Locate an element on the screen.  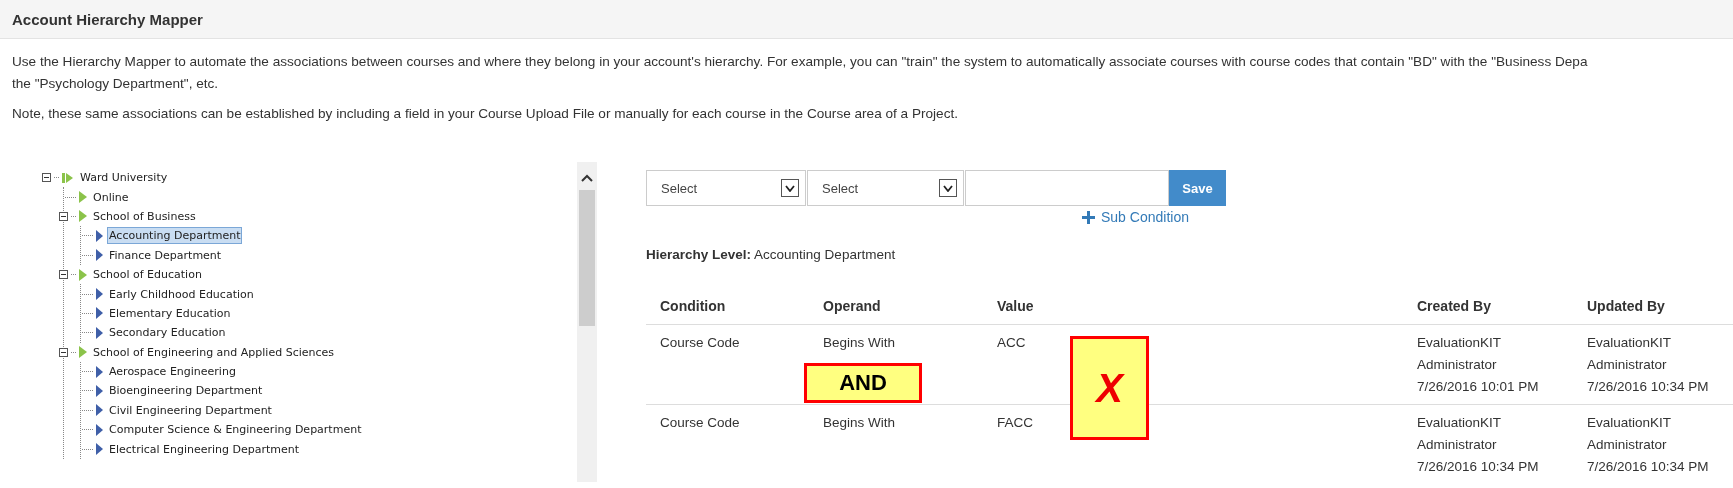
tree-item: Aerospace Engineering is located at coordinates (172, 372).